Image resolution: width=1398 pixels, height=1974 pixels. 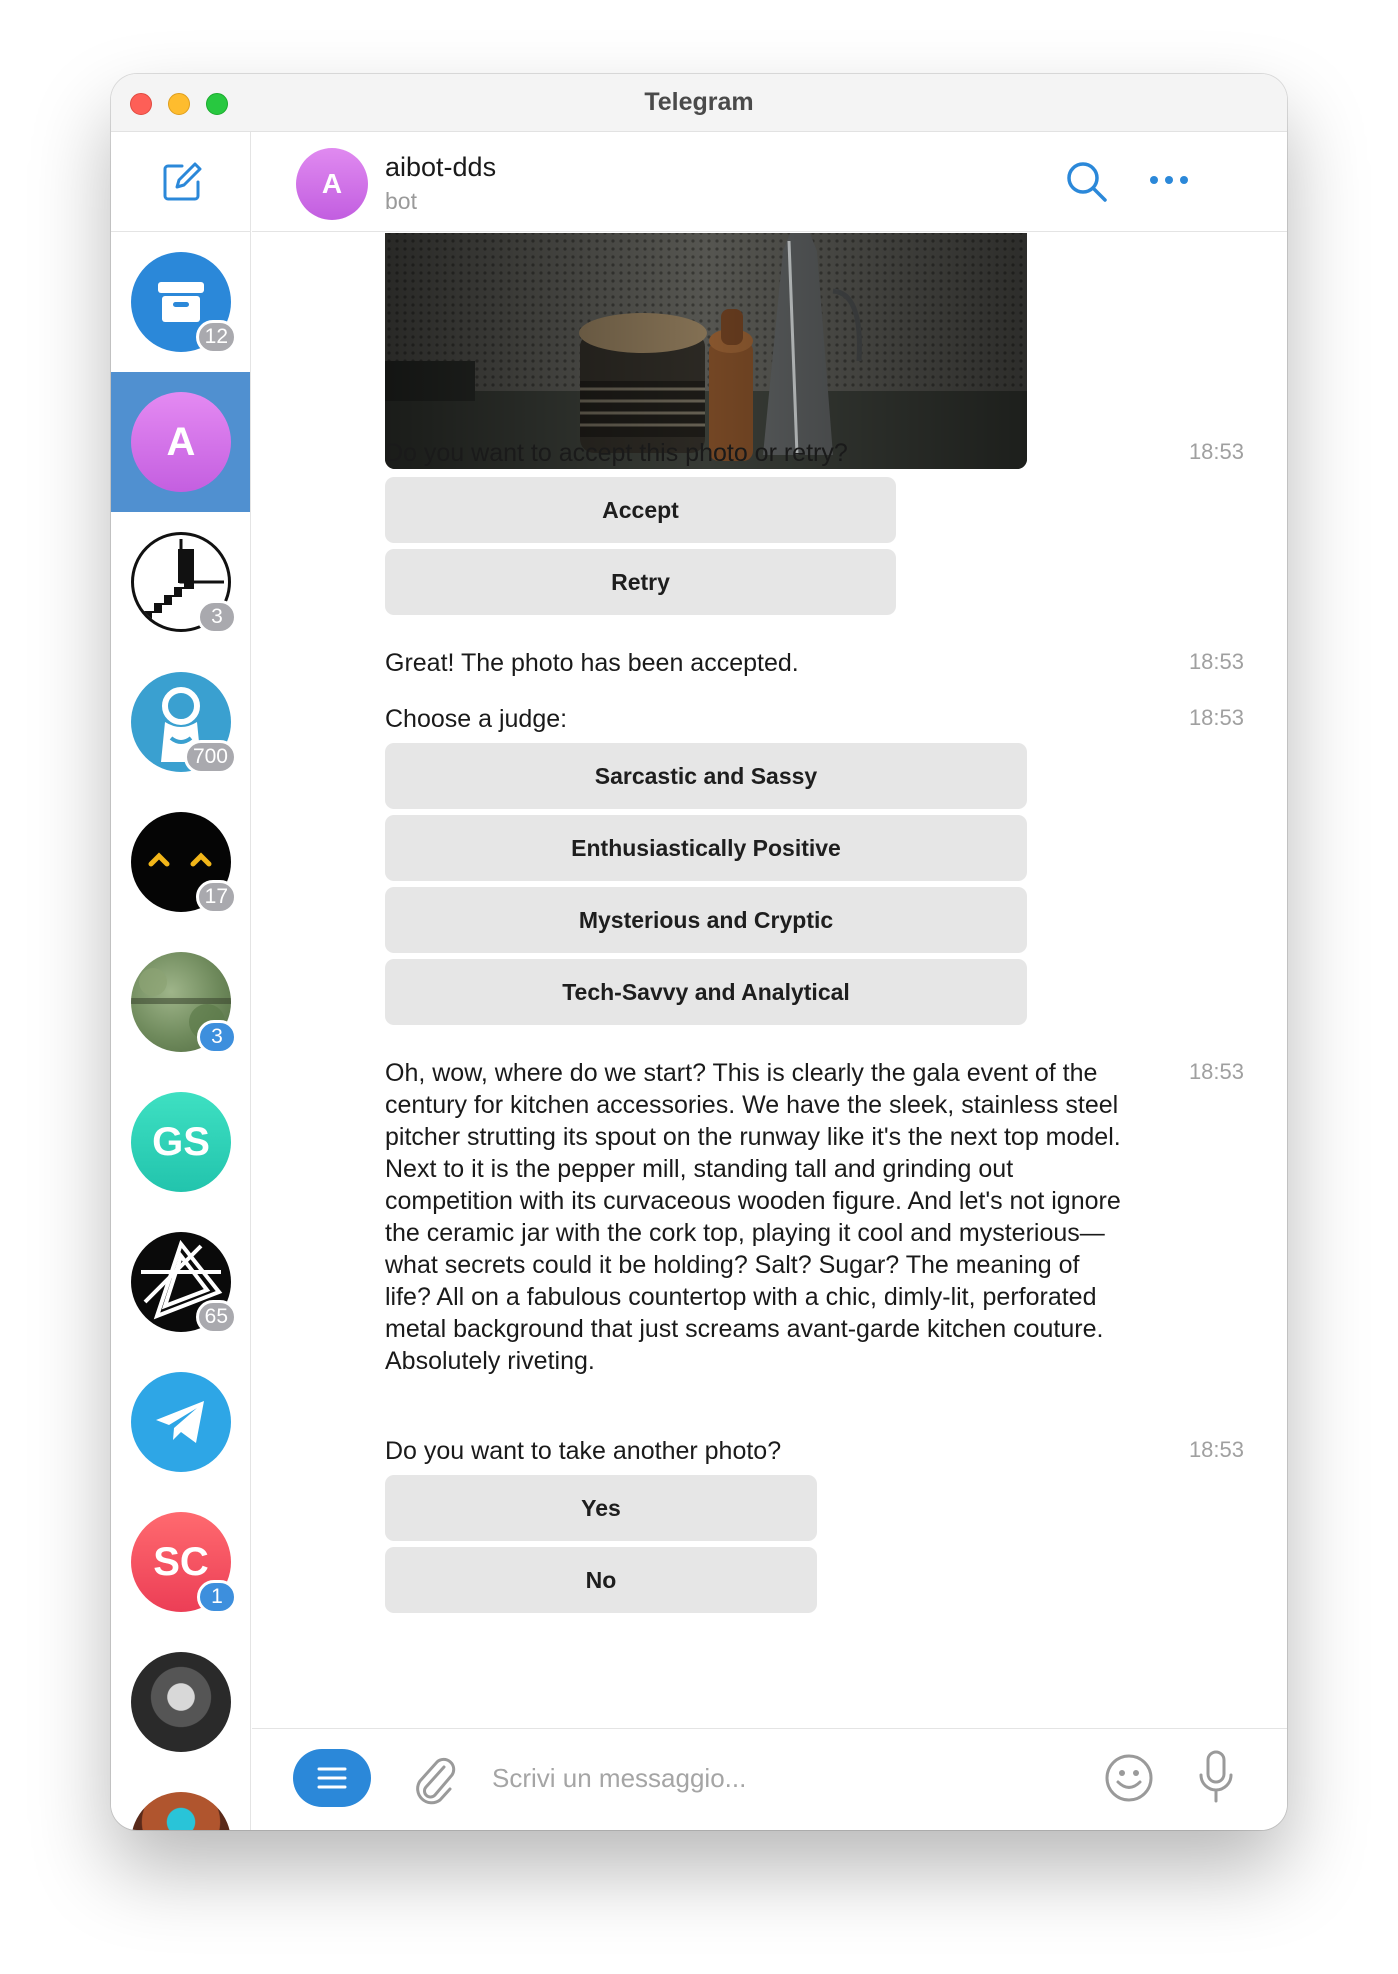 I want to click on accept-button: Accept, so click(x=640, y=510).